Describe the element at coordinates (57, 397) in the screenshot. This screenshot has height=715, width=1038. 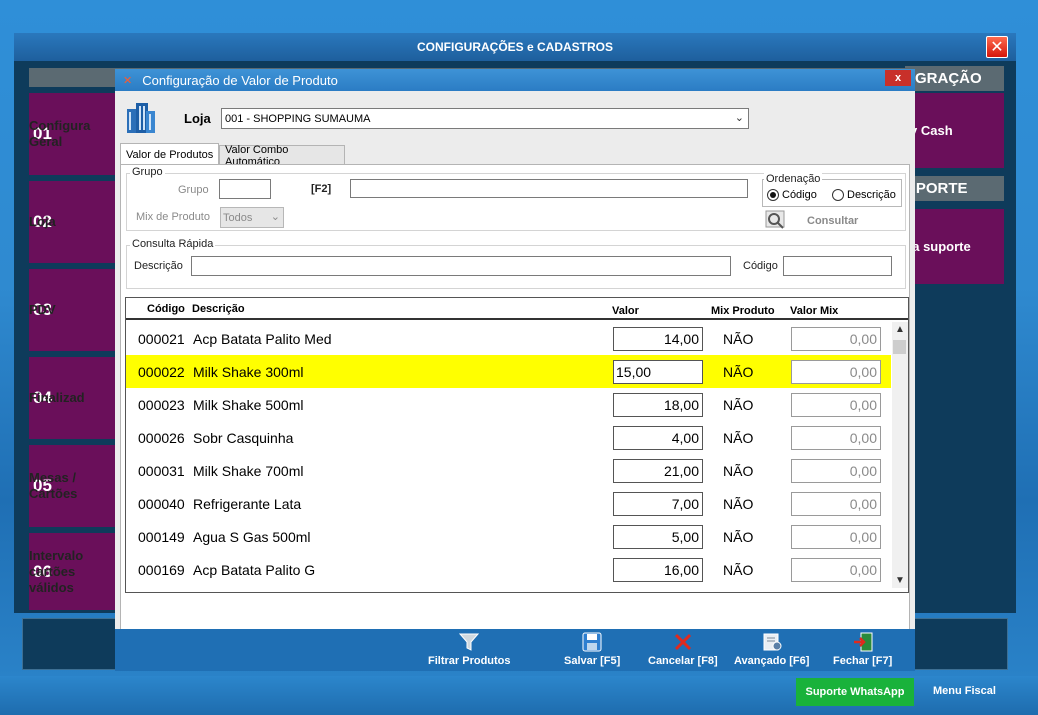
I see `tile-label: Finalizad` at that location.